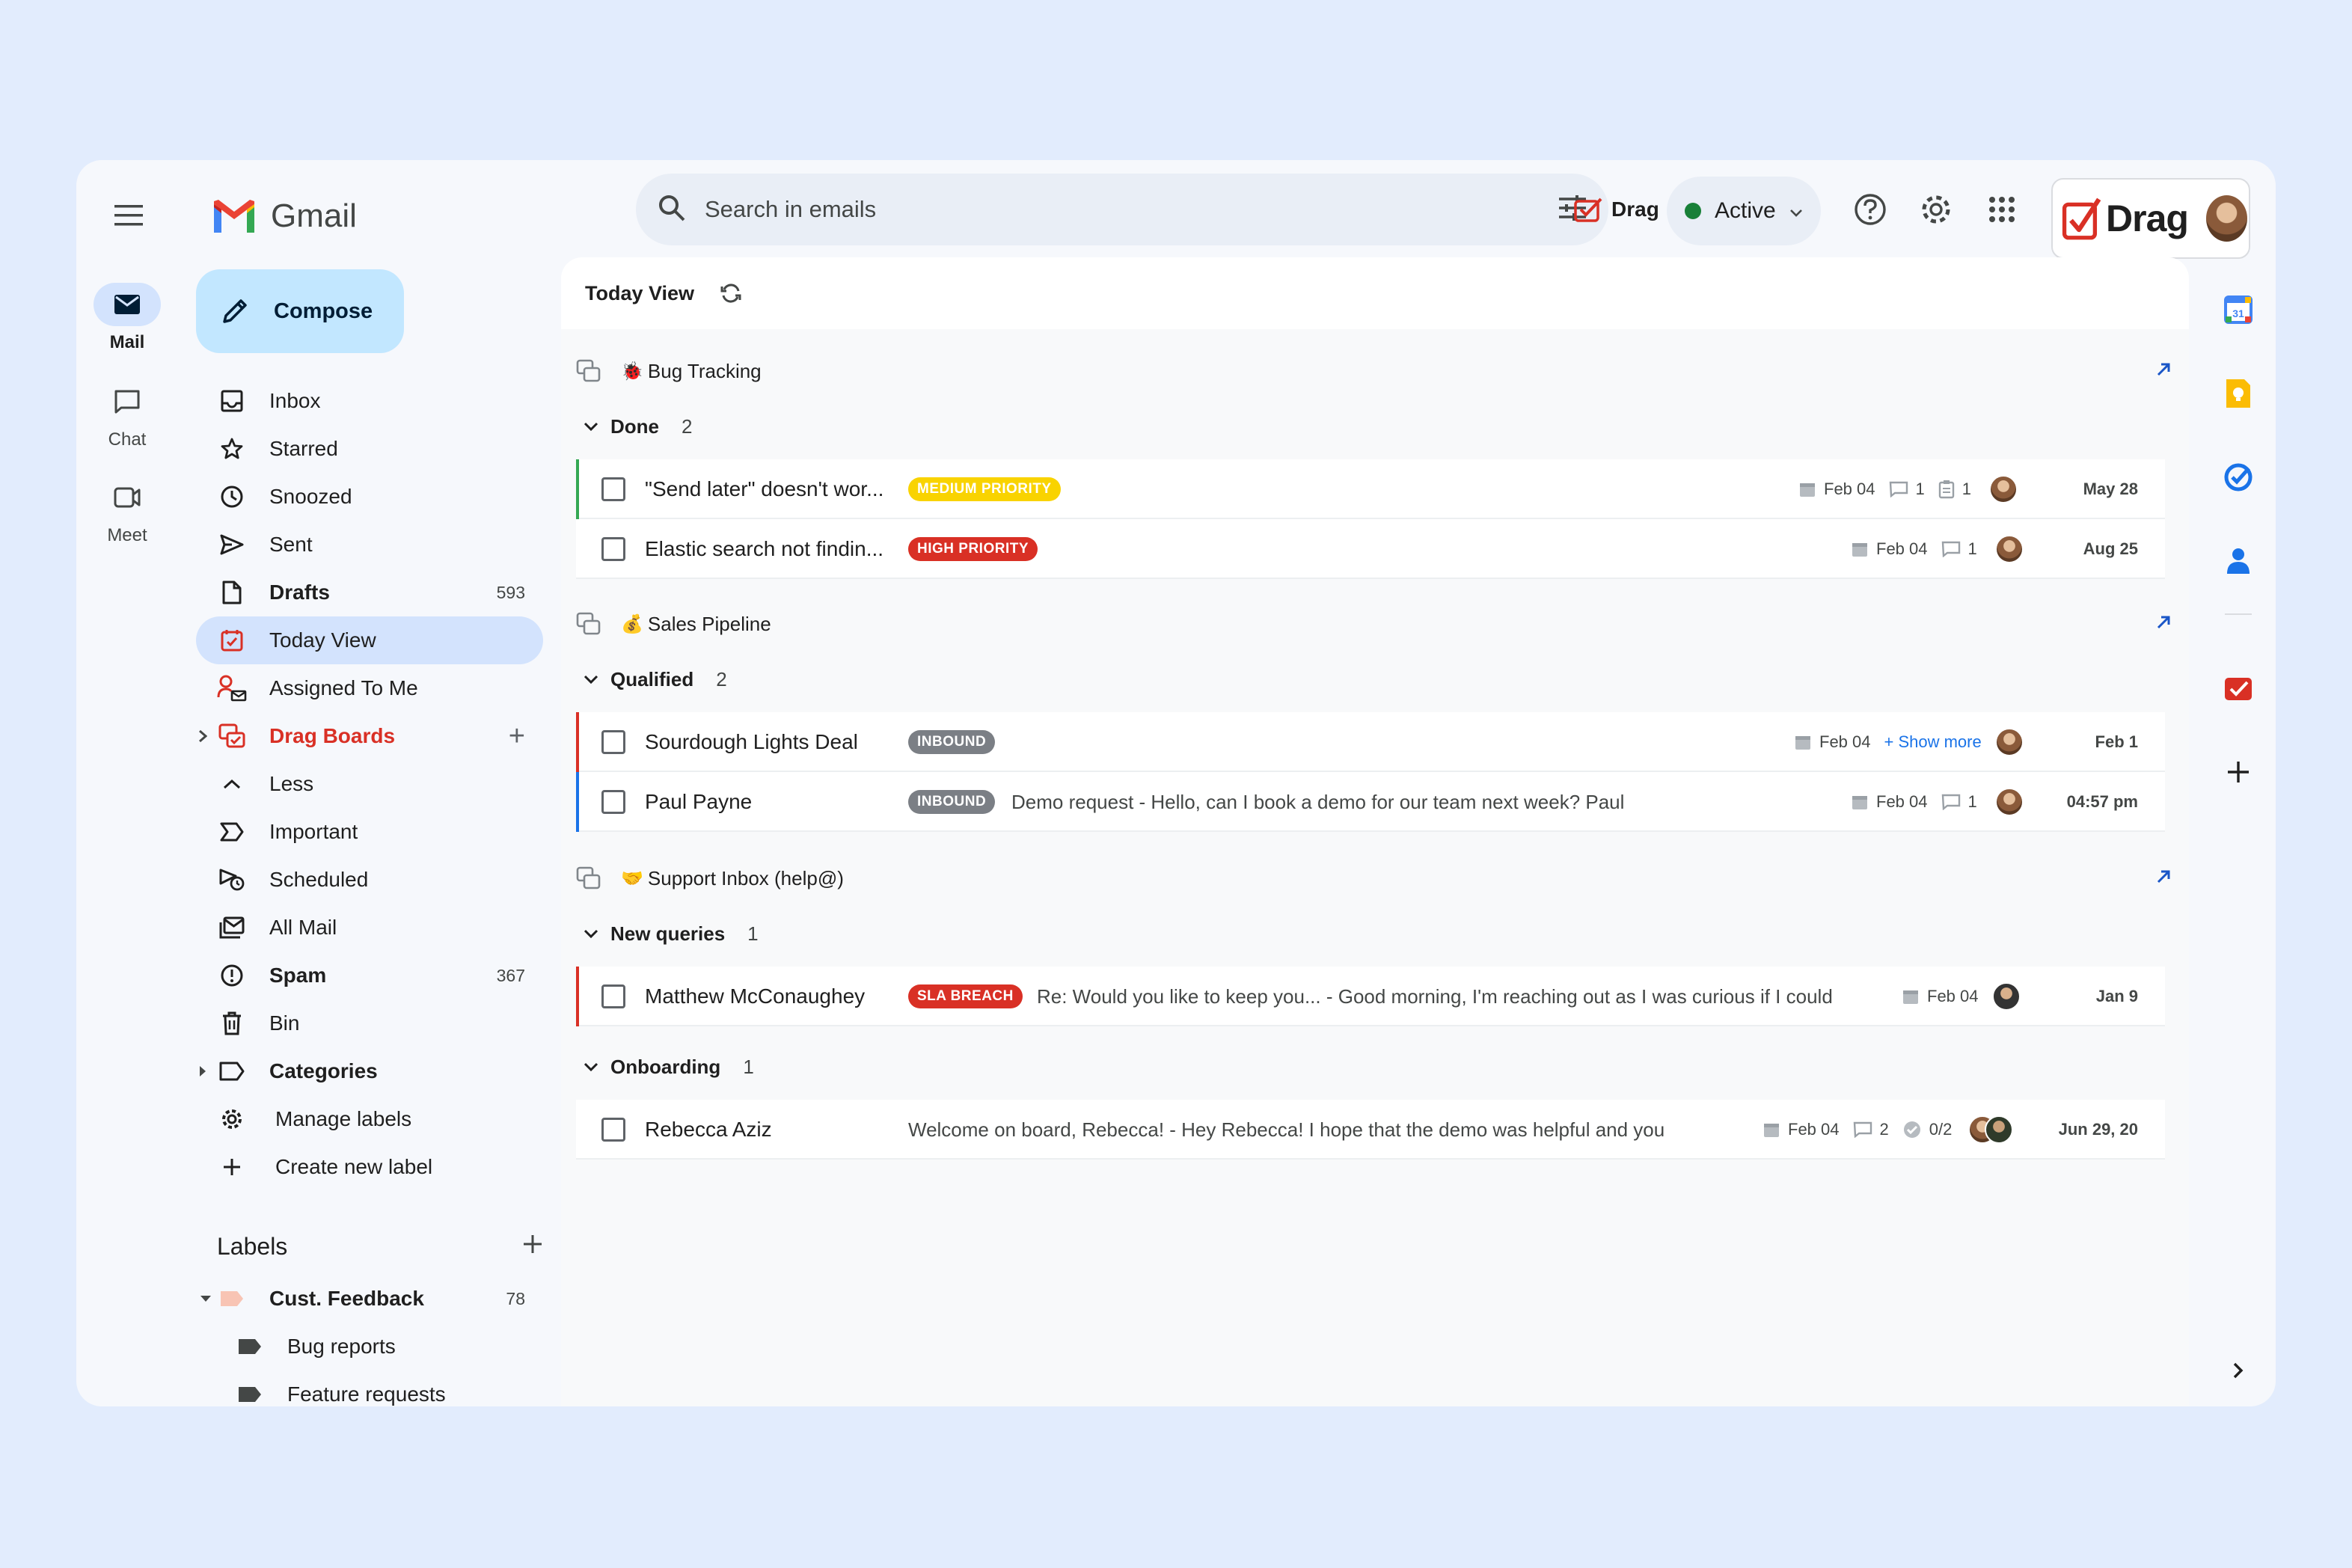 The width and height of the screenshot is (2352, 1568). What do you see at coordinates (532, 1247) in the screenshot?
I see `add-label-icon` at bounding box center [532, 1247].